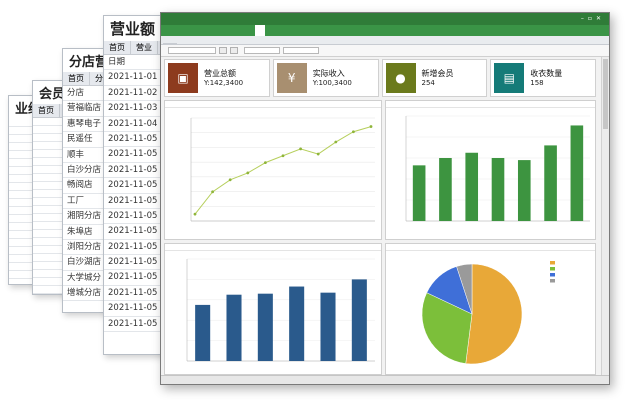  I want to click on branch-select, so click(192, 50).